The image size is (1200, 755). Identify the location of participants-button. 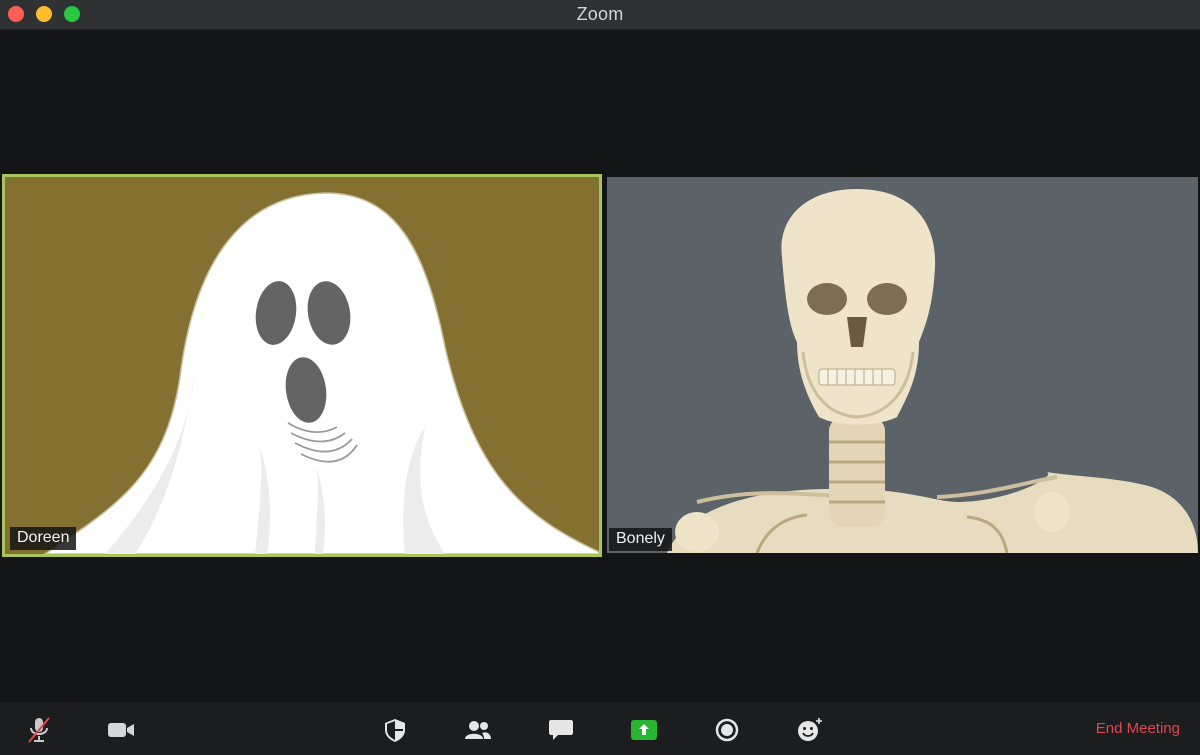
(478, 730).